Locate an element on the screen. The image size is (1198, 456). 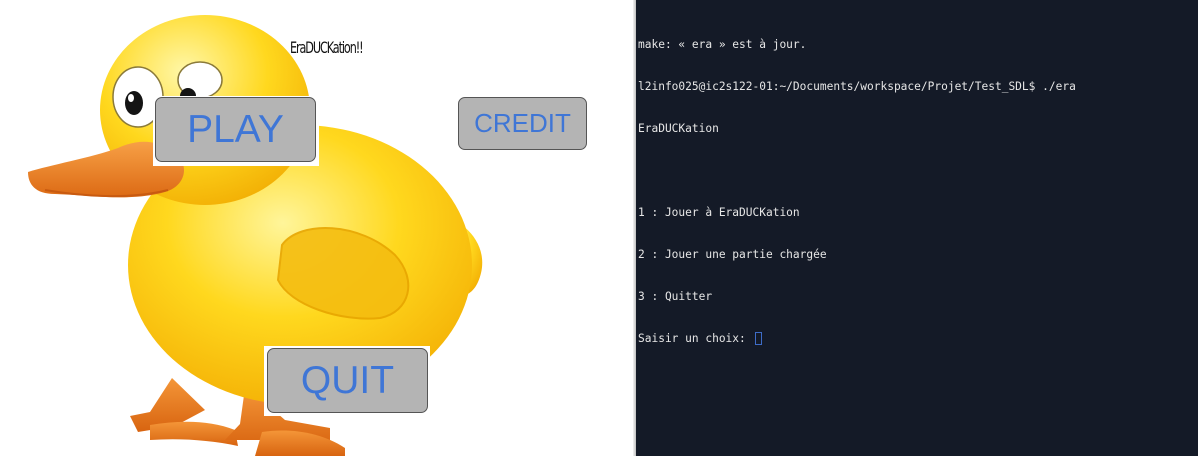
quit-button: QUIT is located at coordinates (347, 380).